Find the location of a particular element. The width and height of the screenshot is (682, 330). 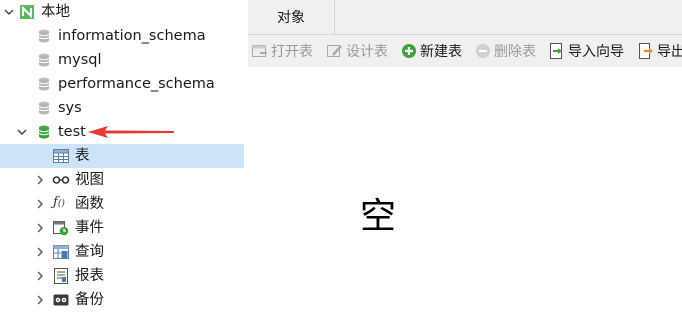

tree-item-queries: 查询 is located at coordinates (122, 252).